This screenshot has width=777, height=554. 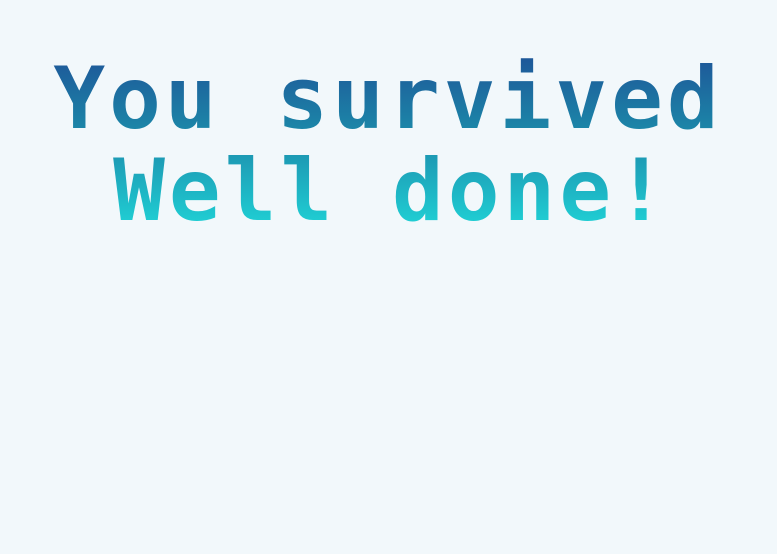 I want to click on headline-well-done: Well done!, so click(x=392, y=187).